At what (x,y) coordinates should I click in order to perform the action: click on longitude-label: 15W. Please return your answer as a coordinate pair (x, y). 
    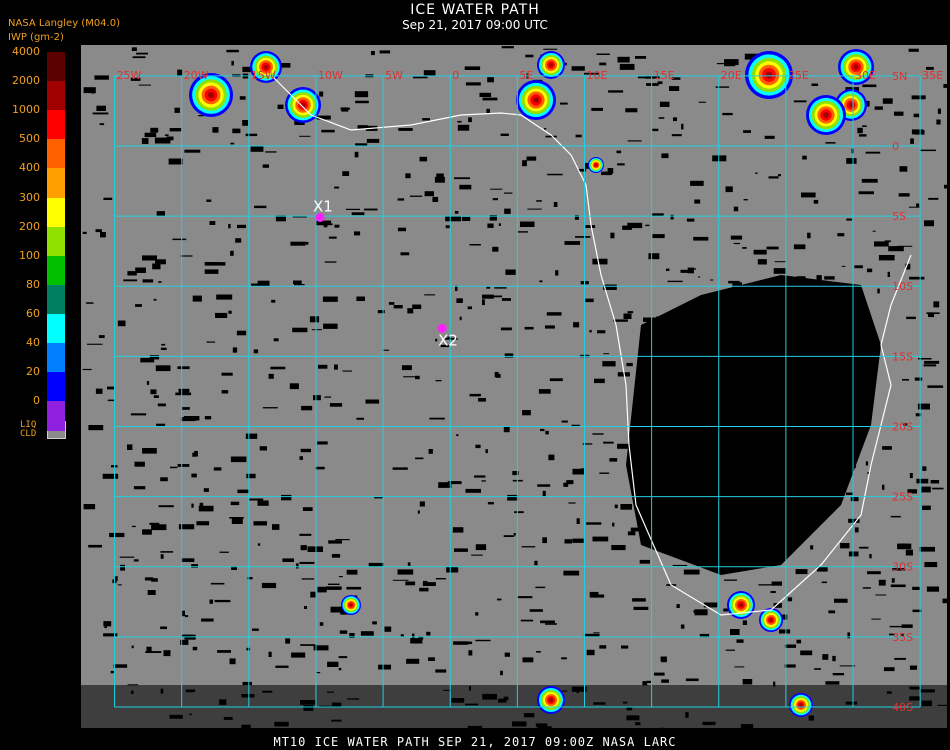
    Looking at the image, I should click on (263, 75).